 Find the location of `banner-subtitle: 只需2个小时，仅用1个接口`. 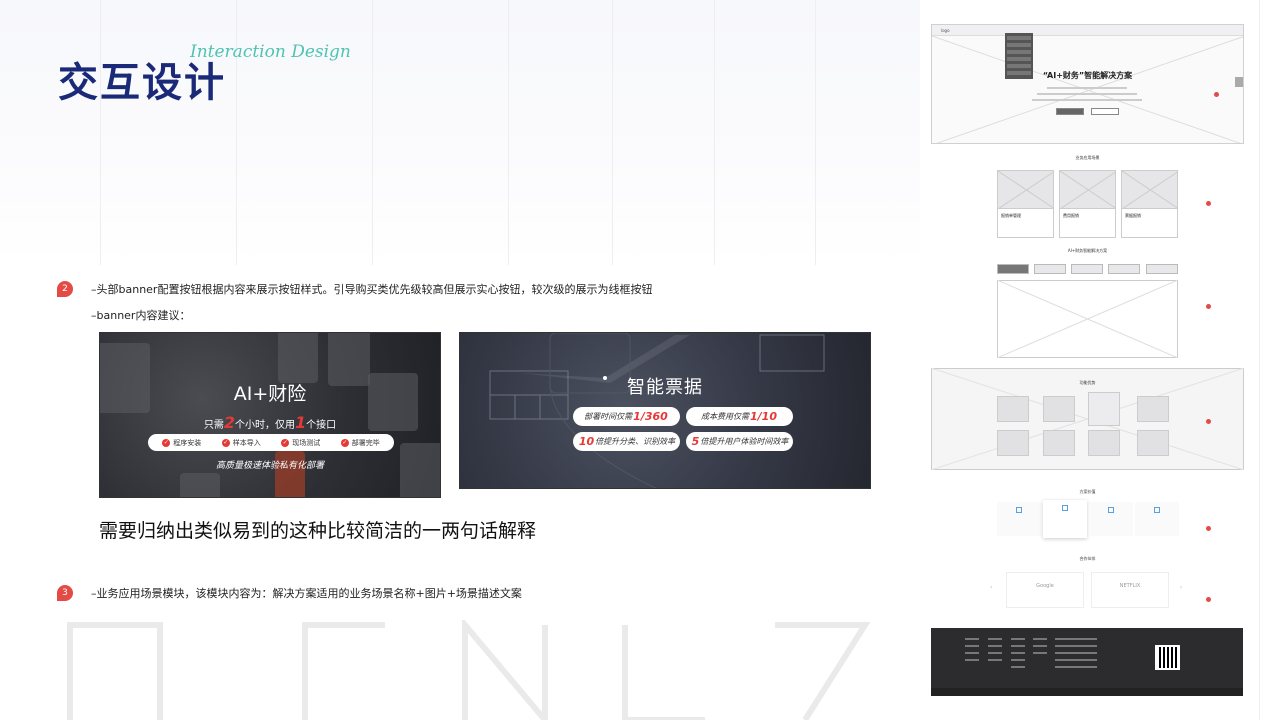

banner-subtitle: 只需2个小时，仅用1个接口 is located at coordinates (270, 422).